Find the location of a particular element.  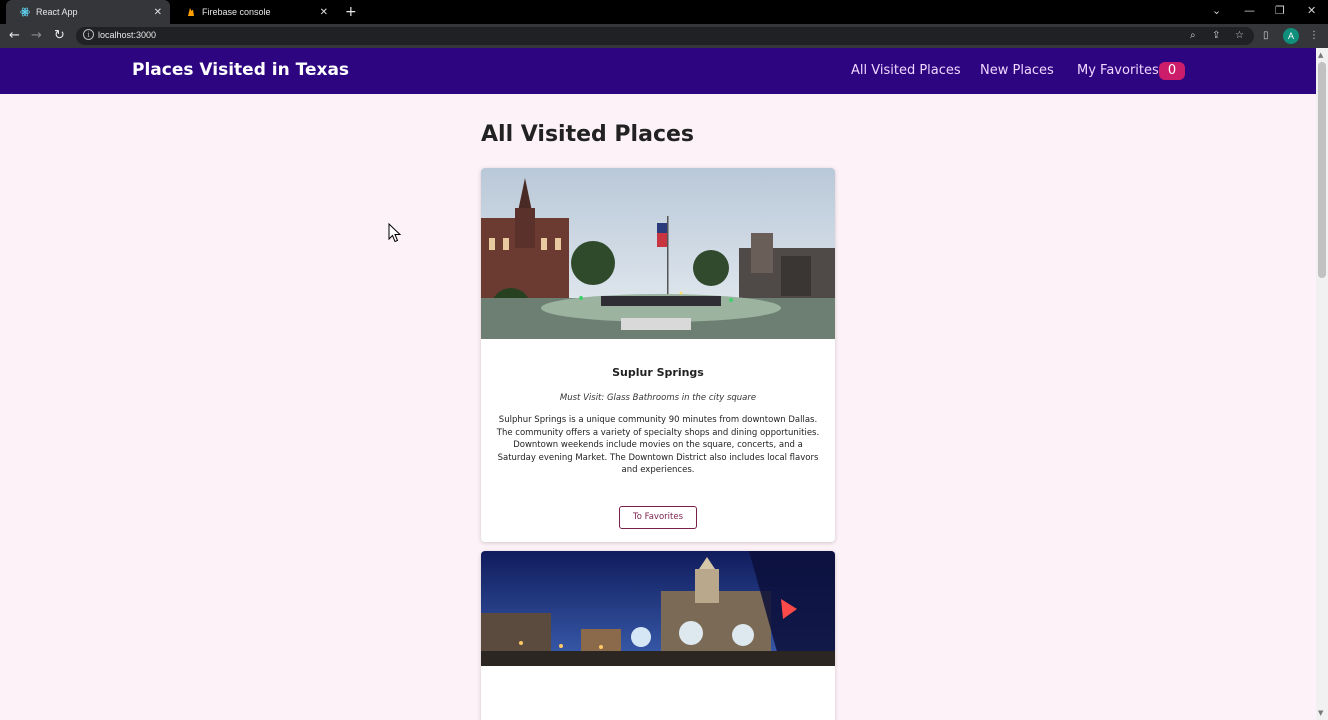

scroll-down-icon: ▼ is located at coordinates (1320, 713).